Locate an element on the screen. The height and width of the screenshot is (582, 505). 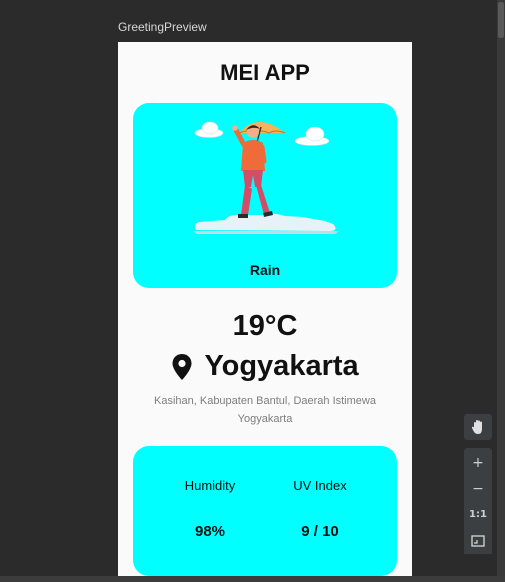
stats-card: Humidity 98% UV Index 9 / 10 is located at coordinates (265, 511).